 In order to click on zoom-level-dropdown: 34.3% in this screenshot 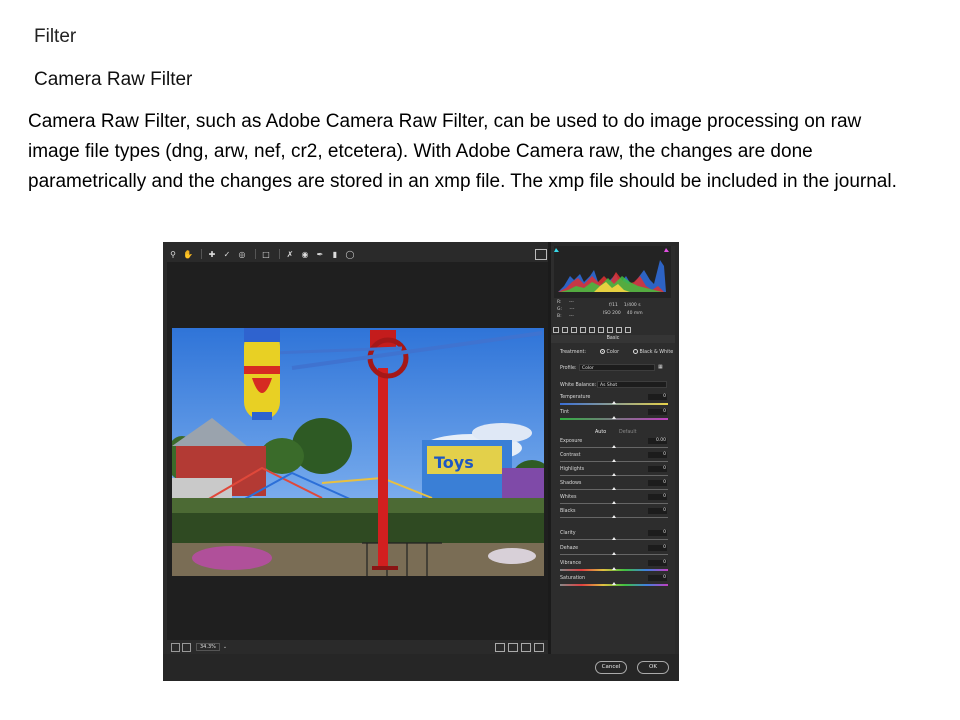, I will do `click(208, 647)`.